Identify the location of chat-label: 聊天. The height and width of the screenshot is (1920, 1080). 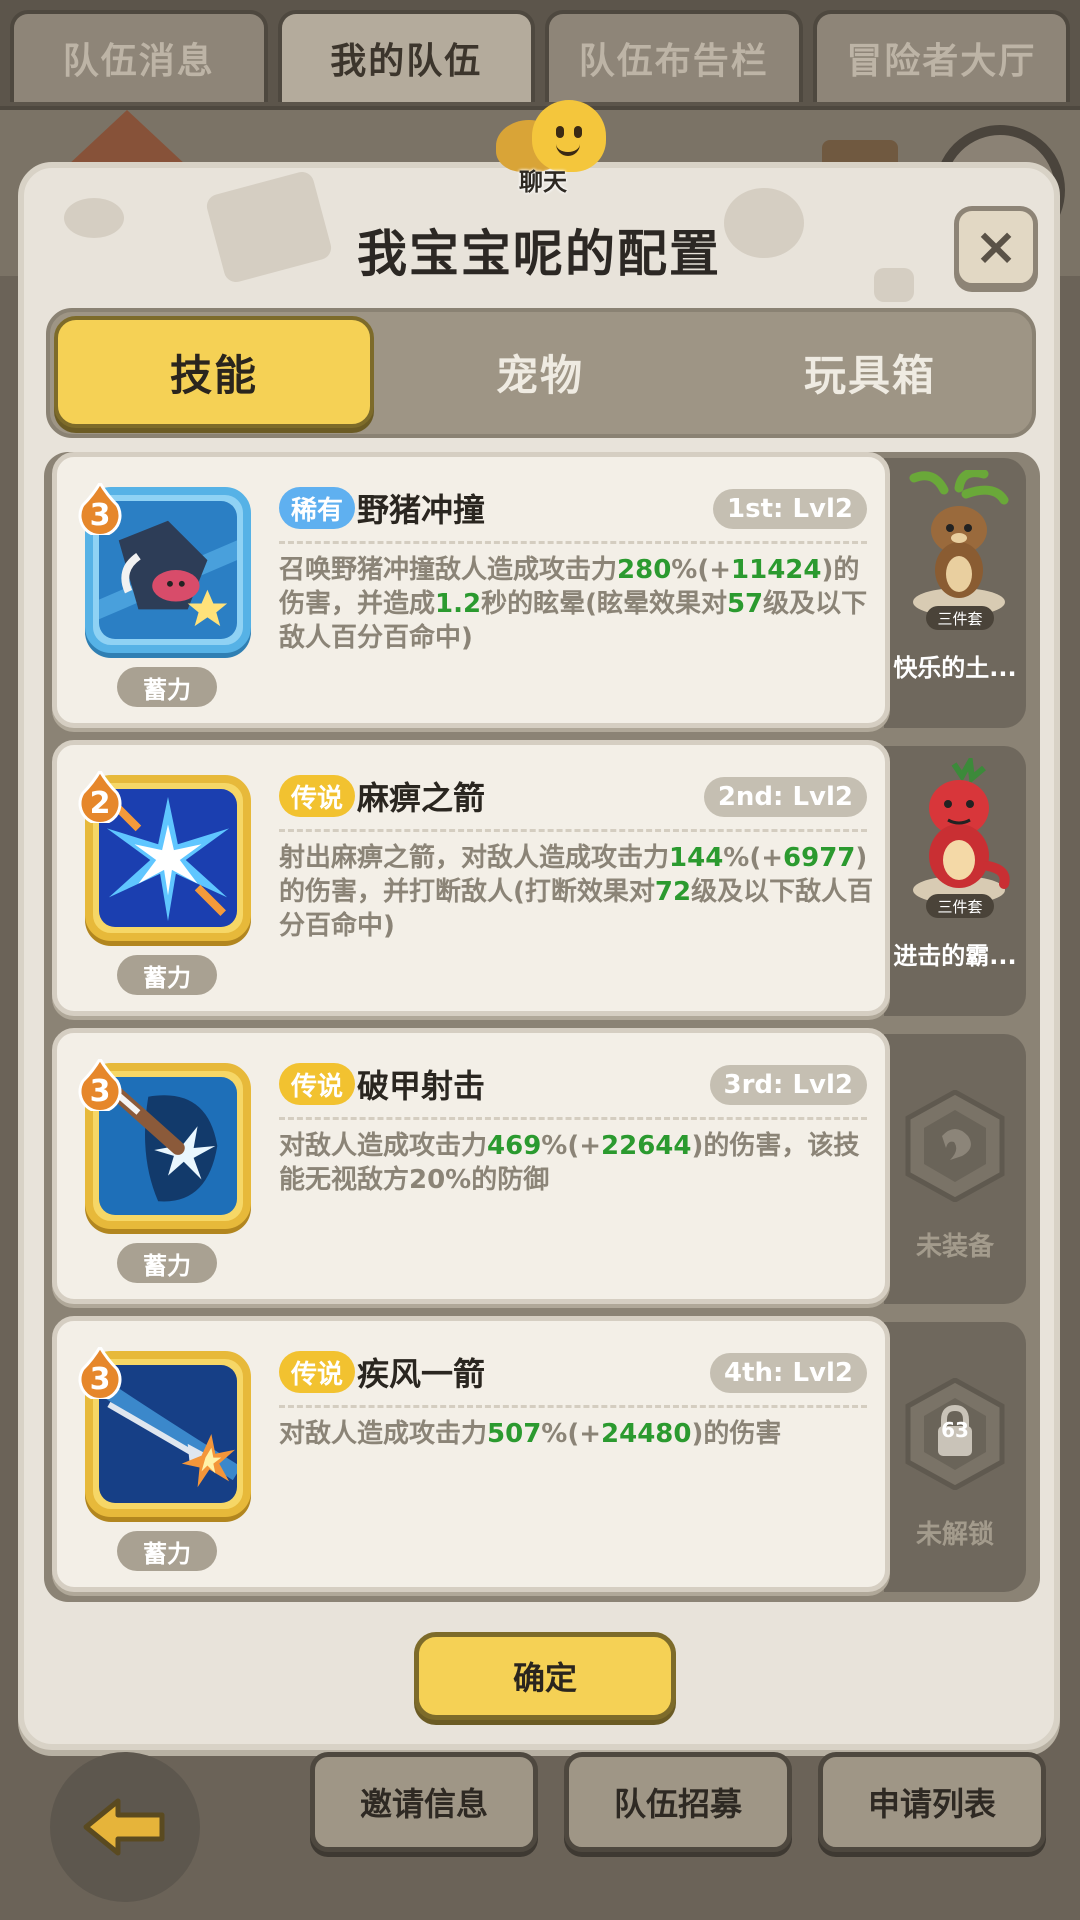
(543, 179).